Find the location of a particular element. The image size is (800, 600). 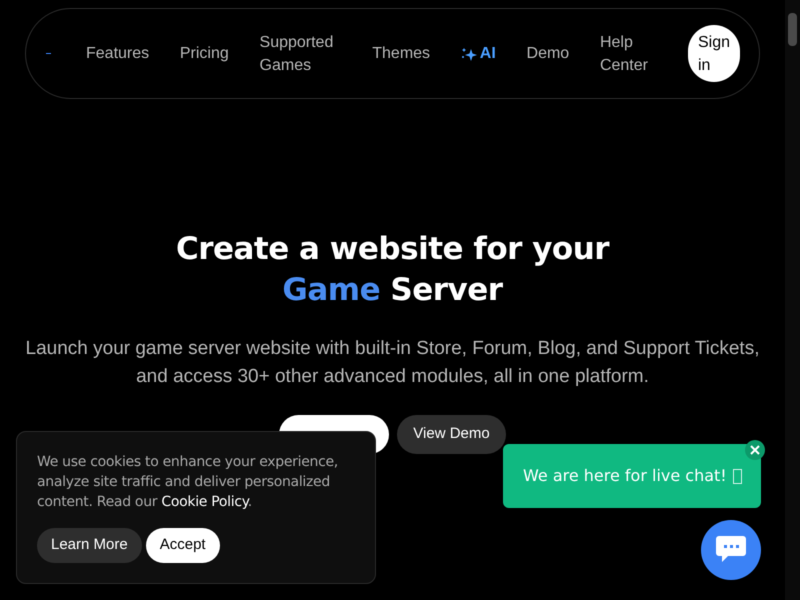

accept-button: Accept is located at coordinates (183, 545).